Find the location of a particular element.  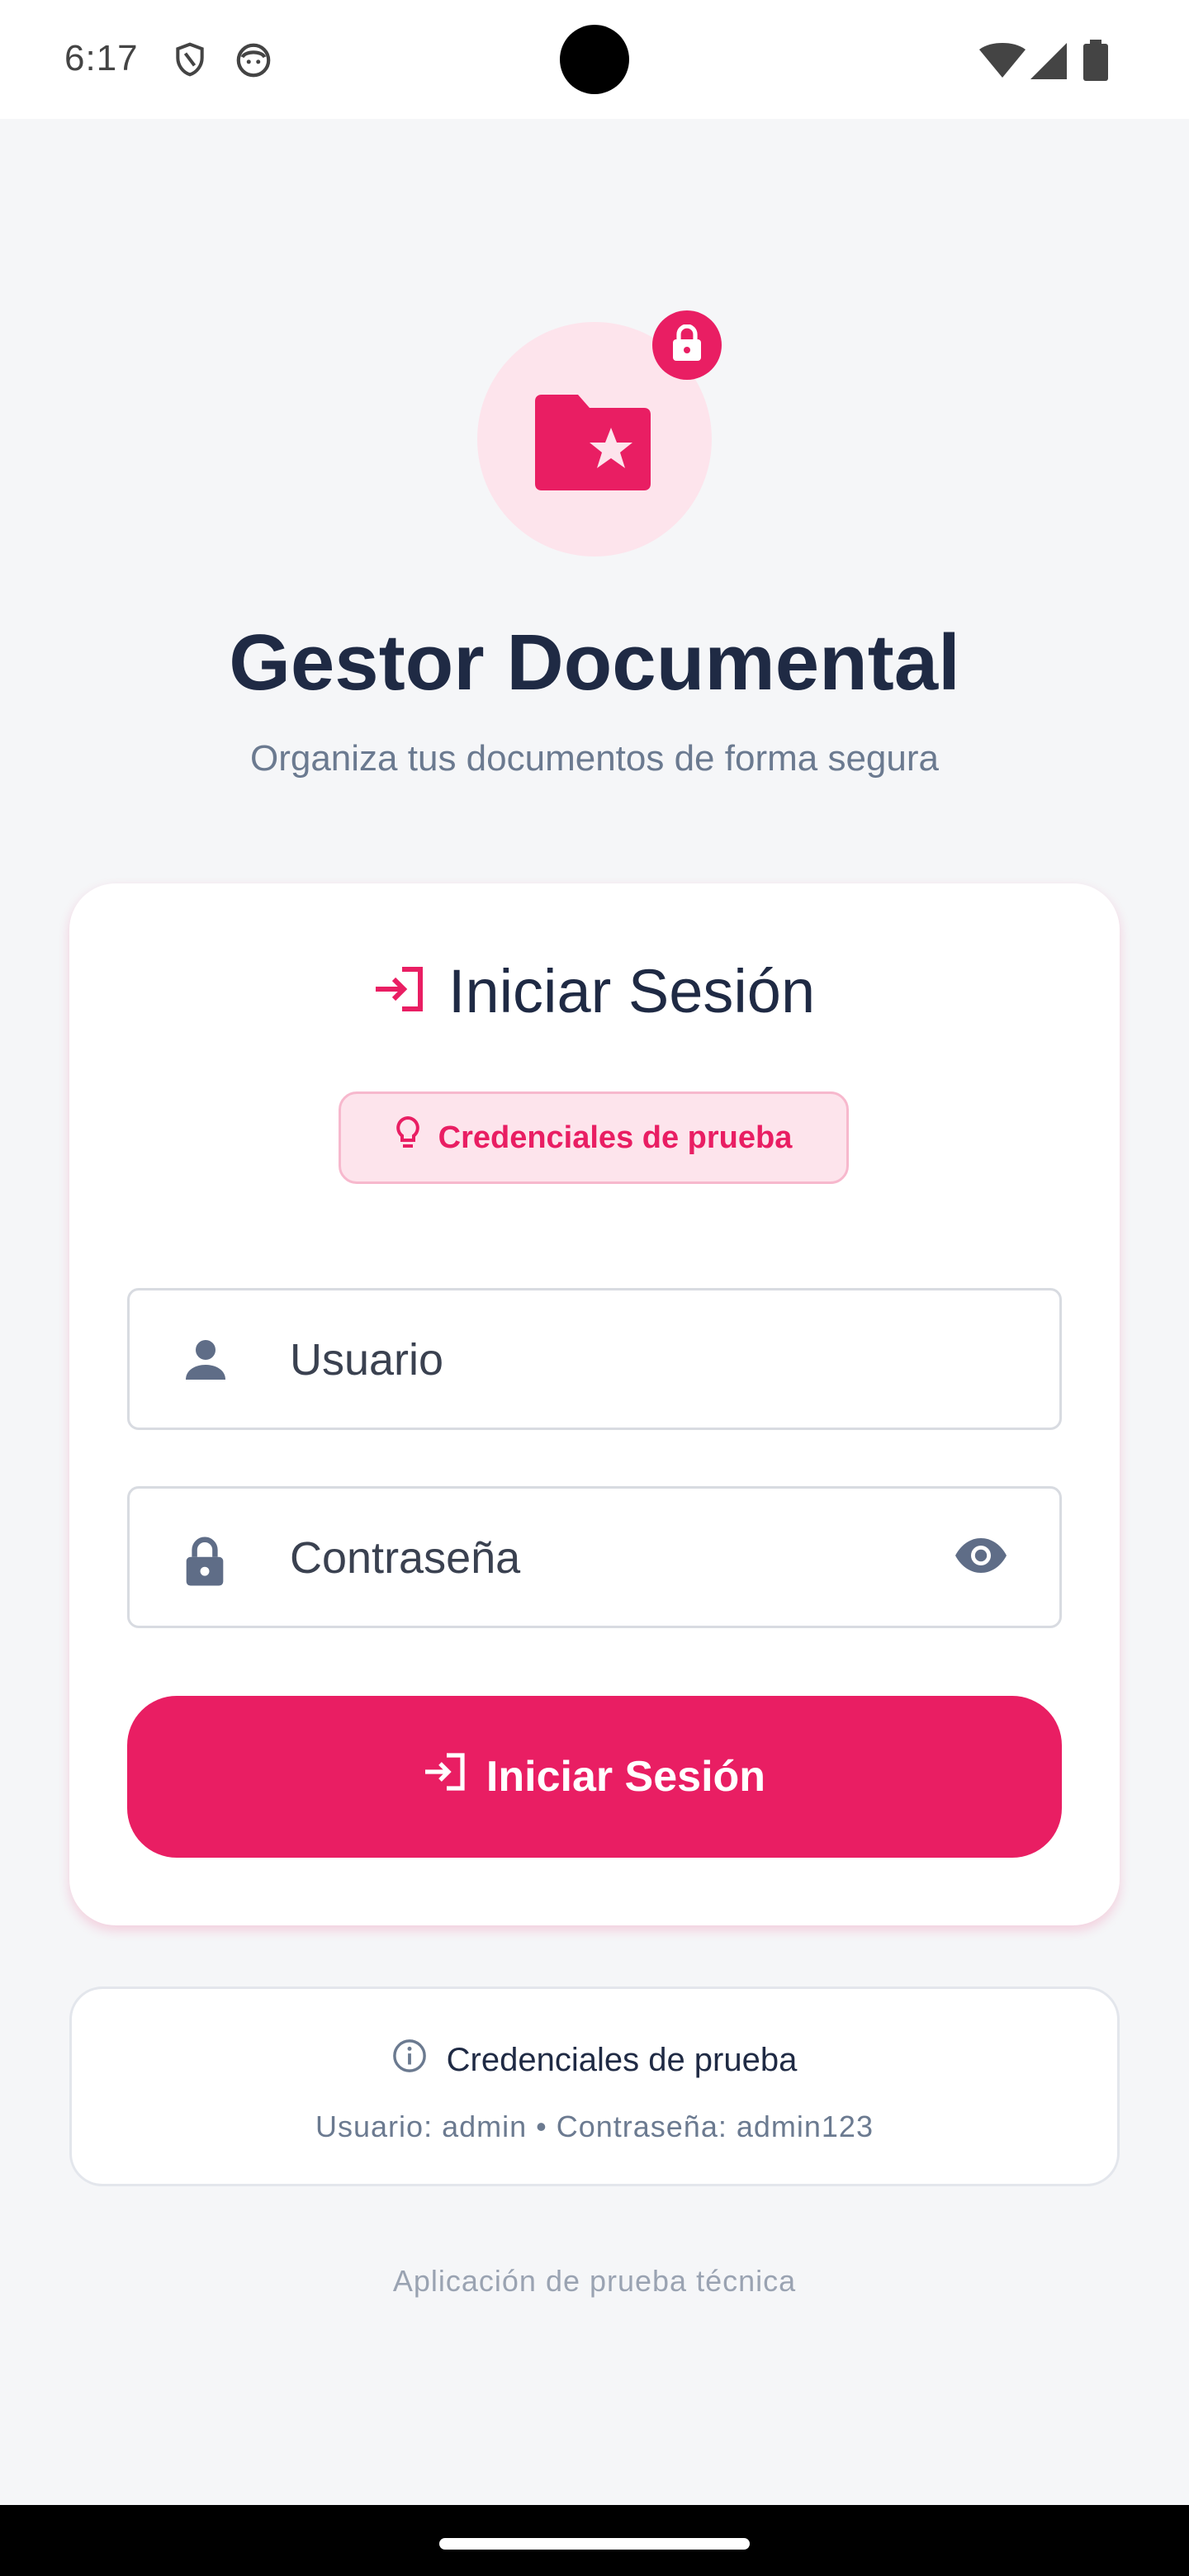

login-heading: Iniciar Sesión is located at coordinates (594, 991).